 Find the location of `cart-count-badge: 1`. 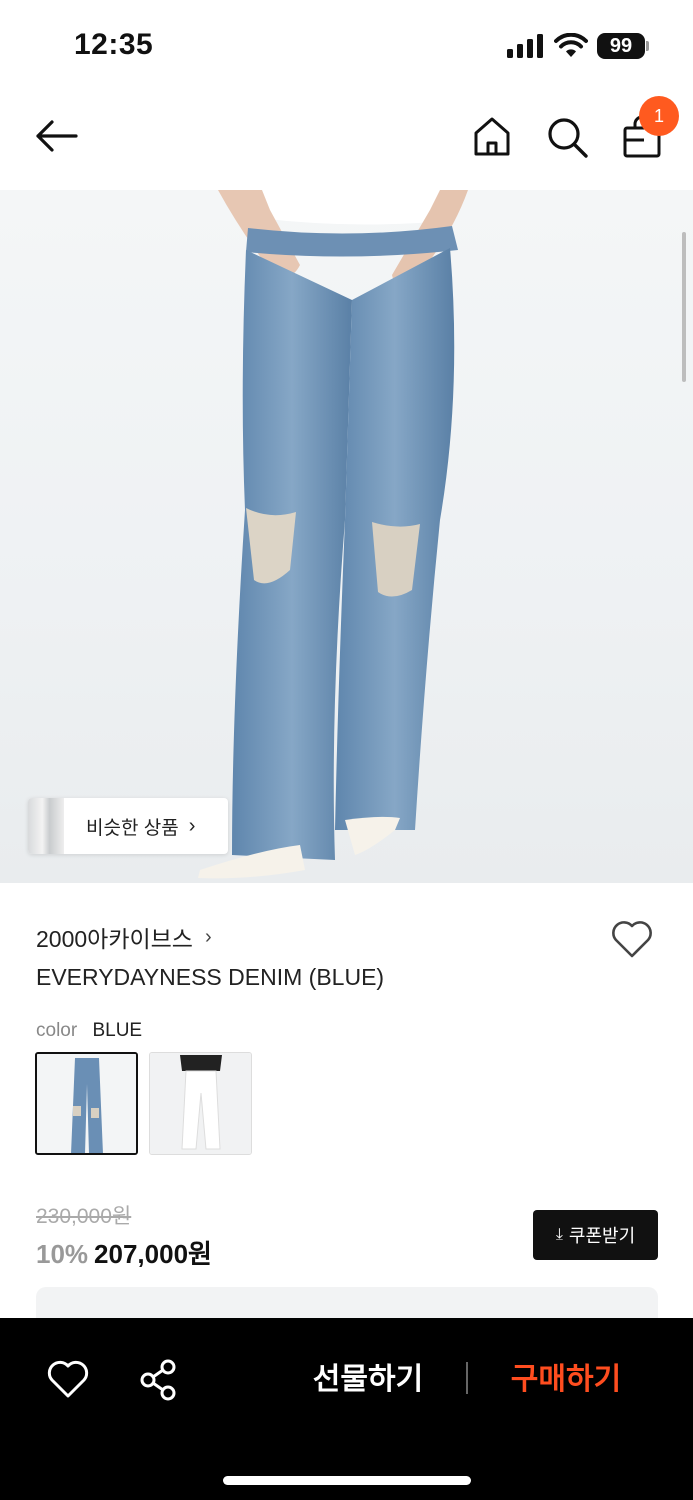

cart-count-badge: 1 is located at coordinates (659, 116).